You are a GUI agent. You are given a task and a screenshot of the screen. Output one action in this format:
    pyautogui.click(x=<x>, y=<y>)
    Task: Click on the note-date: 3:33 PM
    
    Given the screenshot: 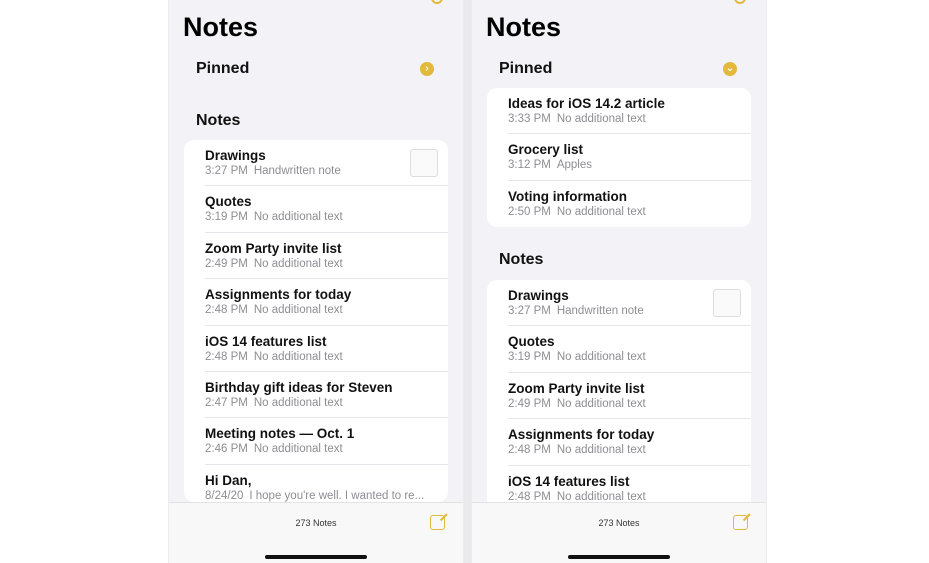 What is the action you would take?
    pyautogui.click(x=529, y=119)
    